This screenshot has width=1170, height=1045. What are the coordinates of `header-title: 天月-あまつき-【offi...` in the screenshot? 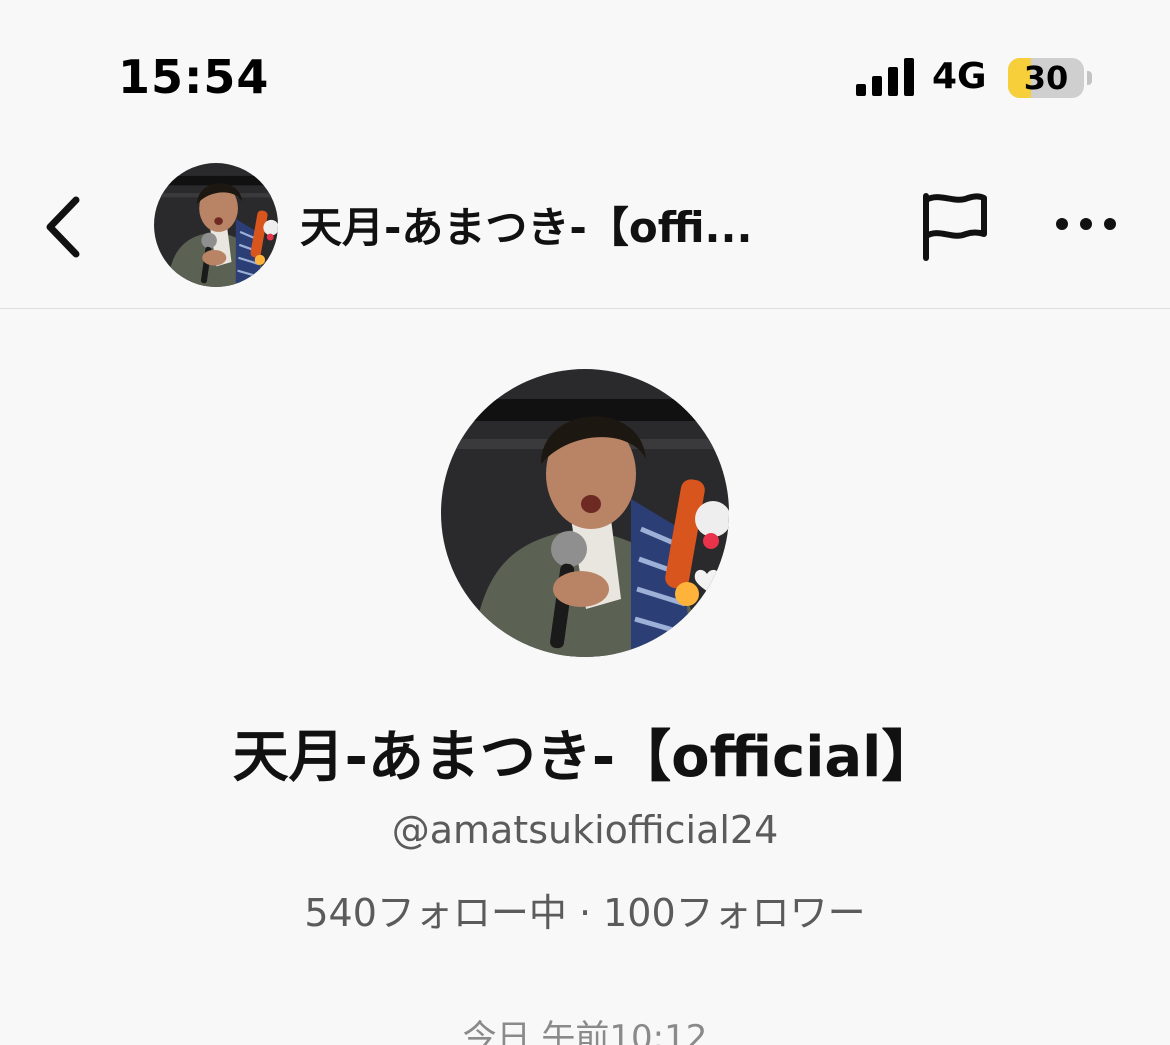 It's located at (526, 227).